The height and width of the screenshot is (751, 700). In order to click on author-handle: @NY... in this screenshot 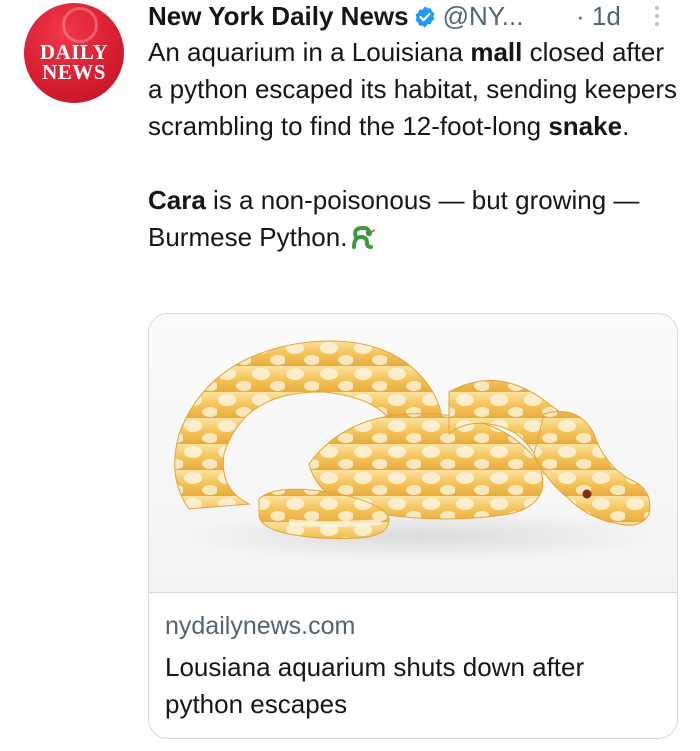, I will do `click(483, 16)`.